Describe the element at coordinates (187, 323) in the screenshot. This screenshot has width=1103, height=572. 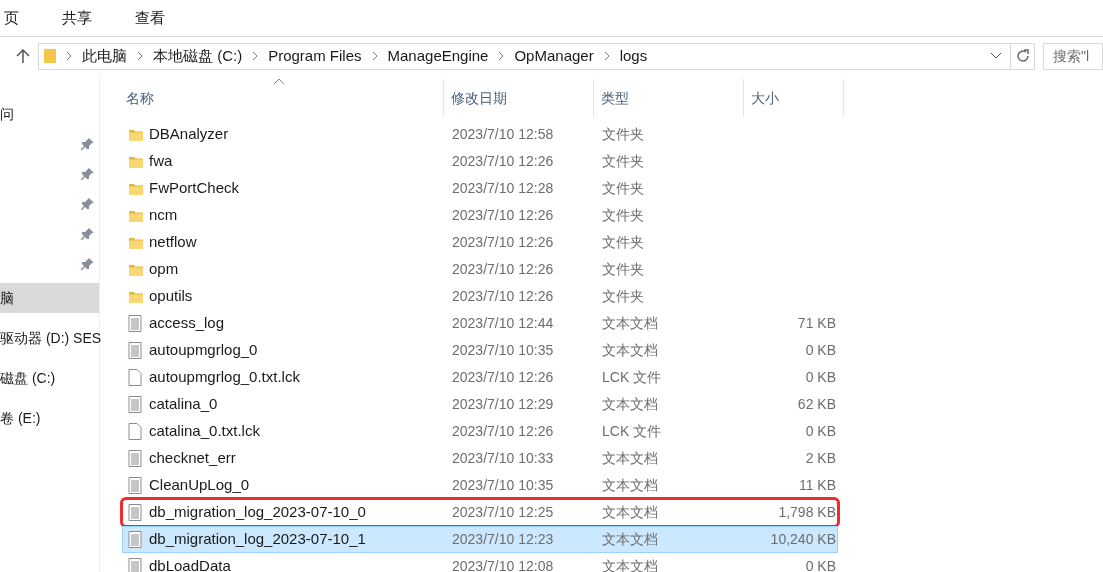
I see `file-name: access_log` at that location.